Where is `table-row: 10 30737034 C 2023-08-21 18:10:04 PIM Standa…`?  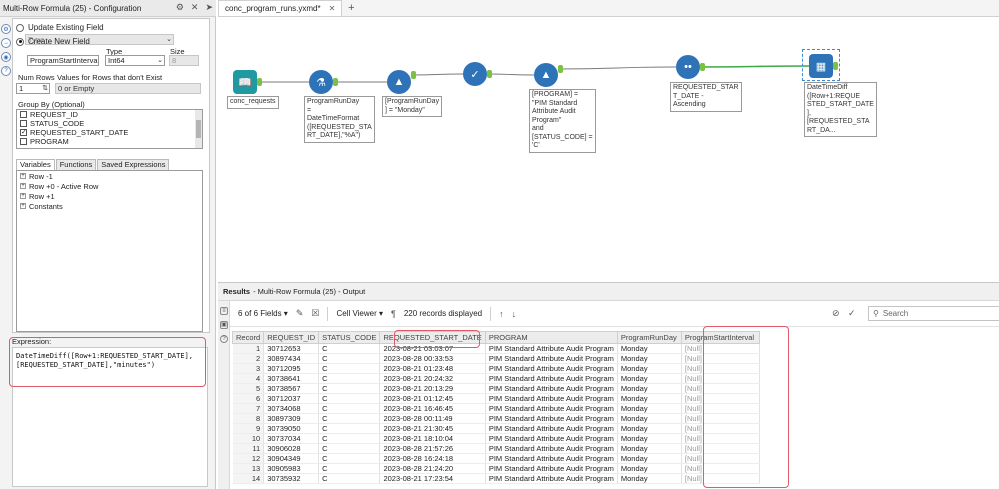 table-row: 10 30737034 C 2023-08-21 18:10:04 PIM Standa… is located at coordinates (496, 438).